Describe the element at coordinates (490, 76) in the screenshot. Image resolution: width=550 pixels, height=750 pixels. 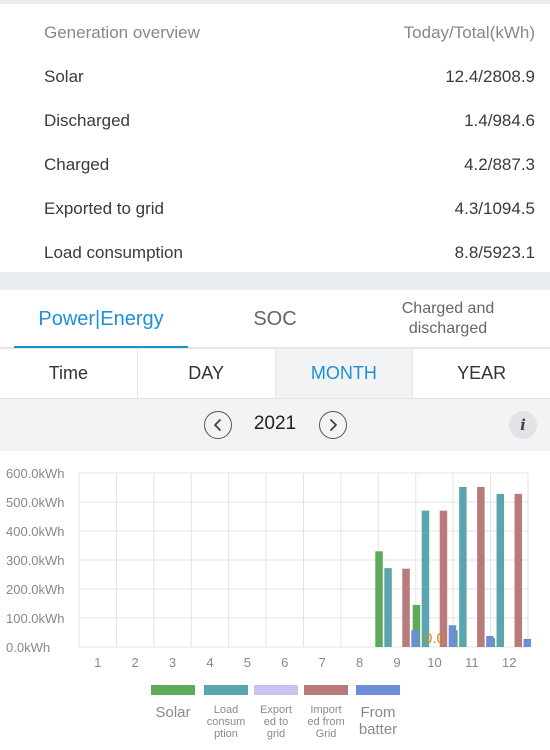
I see `overview-row-value: 12.4/2808.9` at that location.